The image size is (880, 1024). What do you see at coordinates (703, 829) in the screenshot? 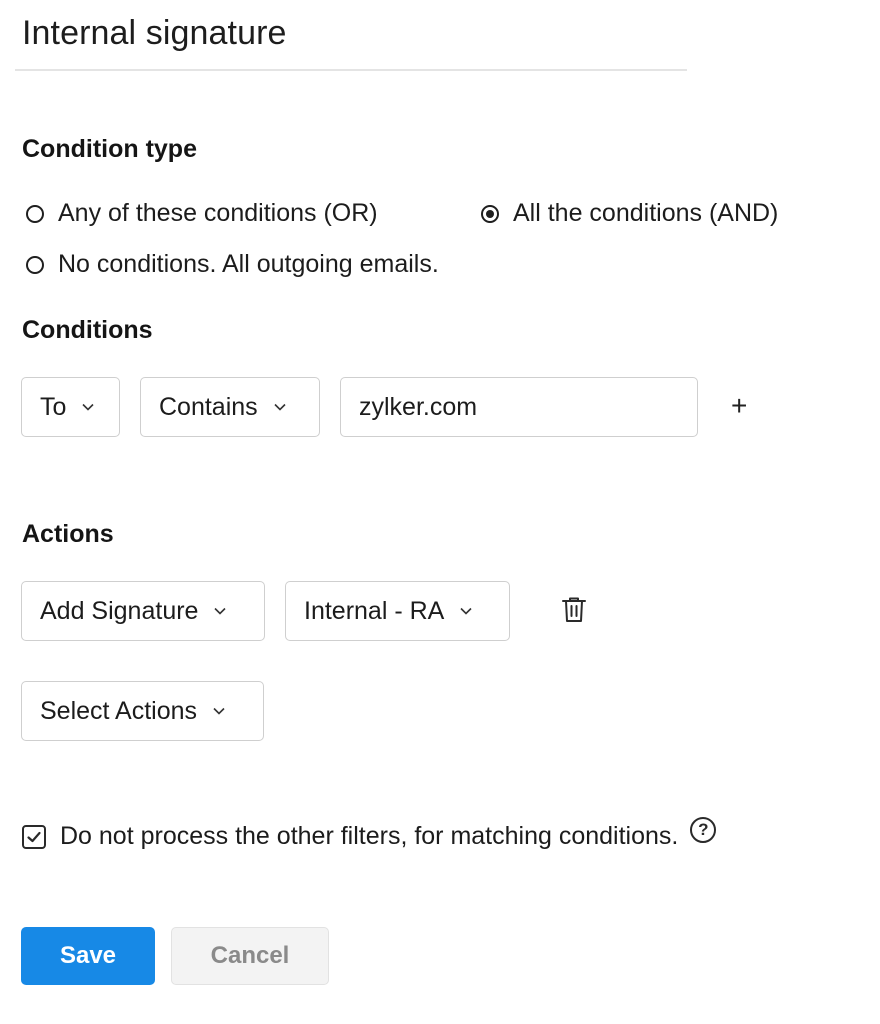
I see `help-icon: ?` at bounding box center [703, 829].